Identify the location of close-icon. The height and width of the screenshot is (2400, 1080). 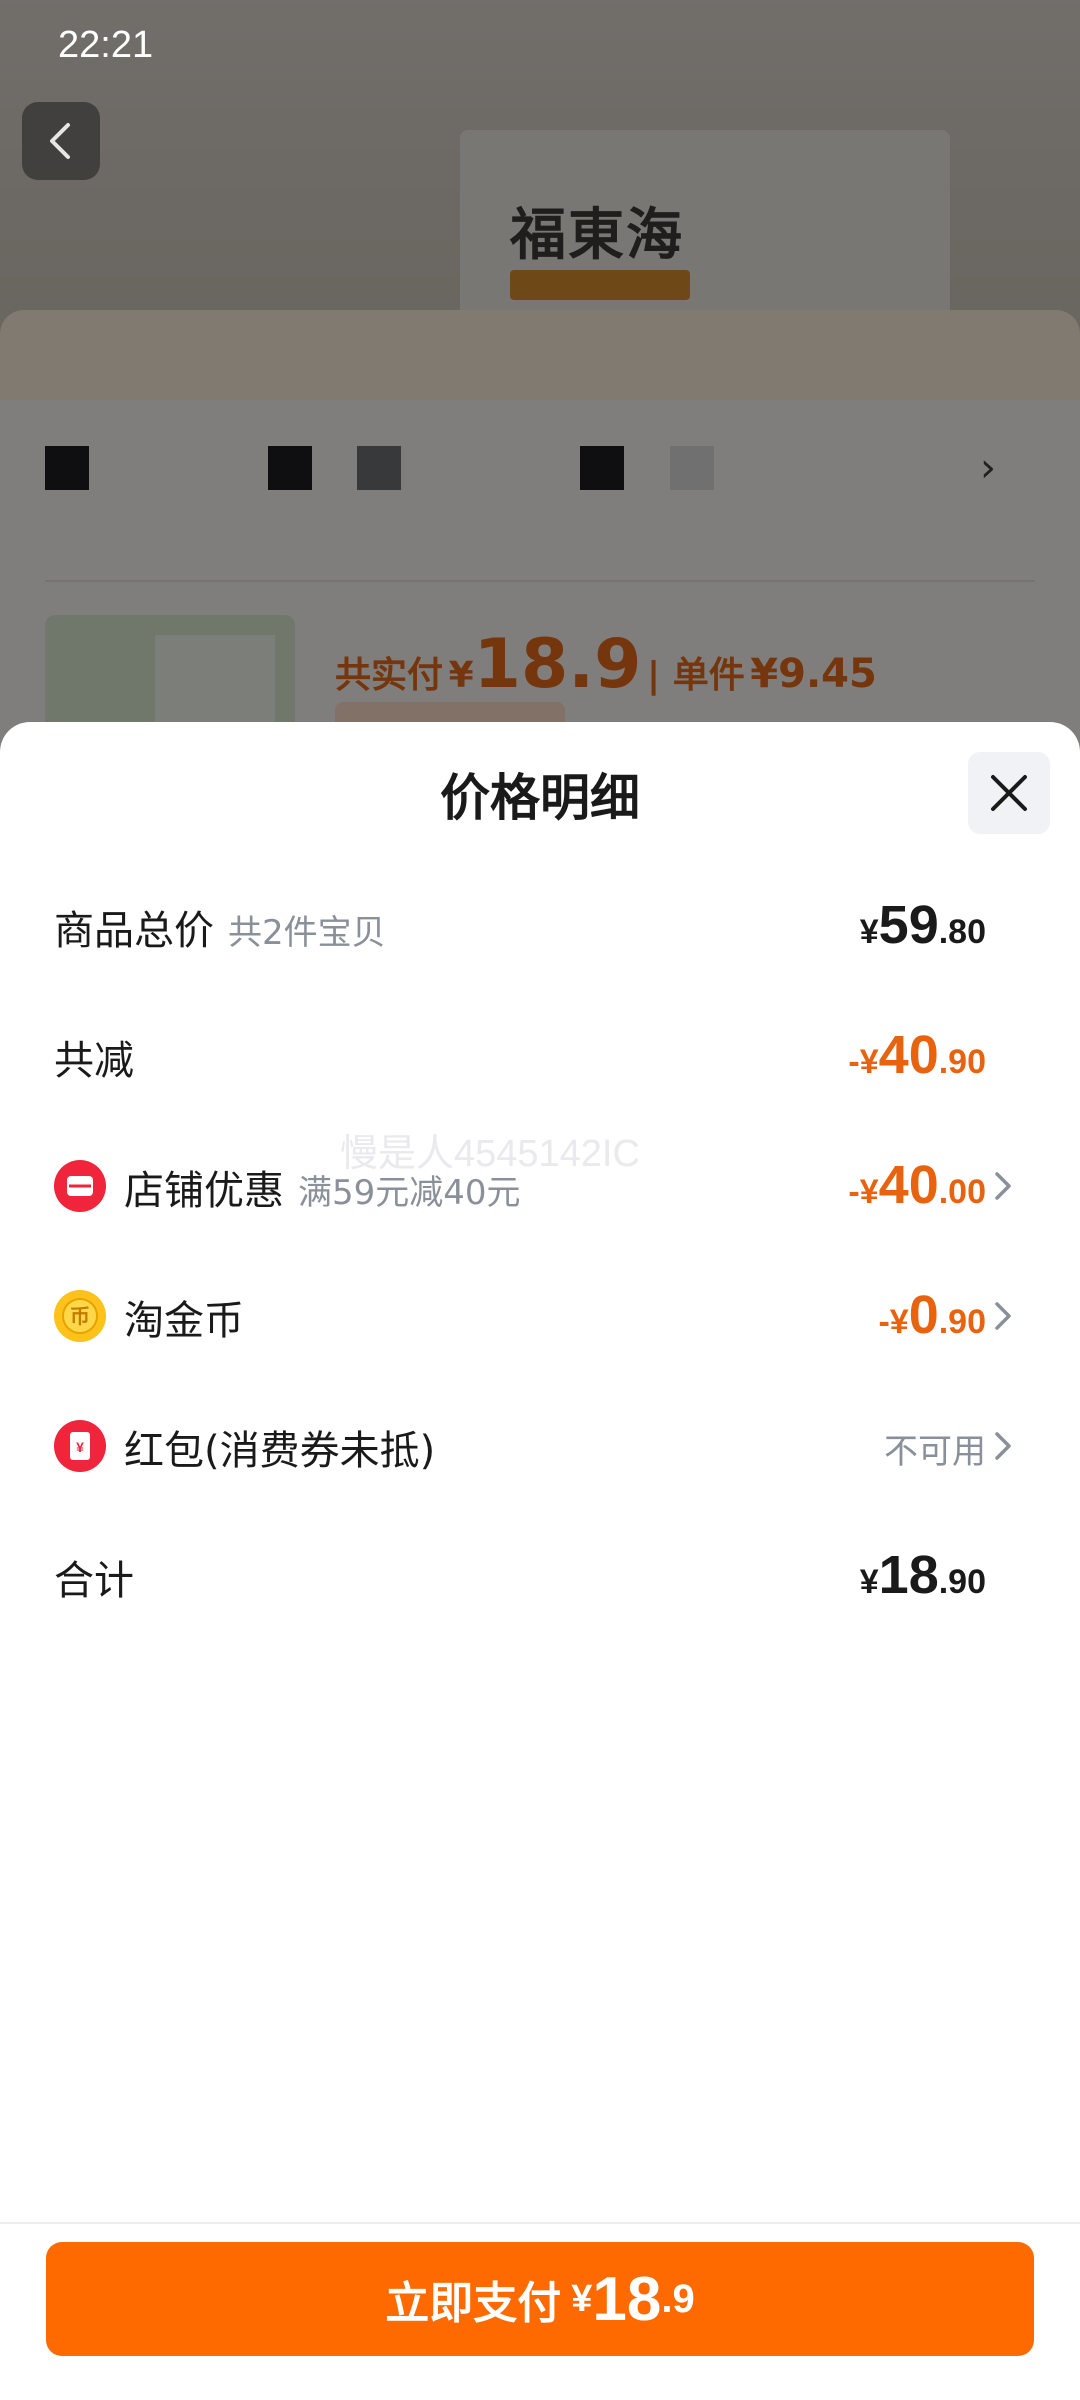
(1009, 793).